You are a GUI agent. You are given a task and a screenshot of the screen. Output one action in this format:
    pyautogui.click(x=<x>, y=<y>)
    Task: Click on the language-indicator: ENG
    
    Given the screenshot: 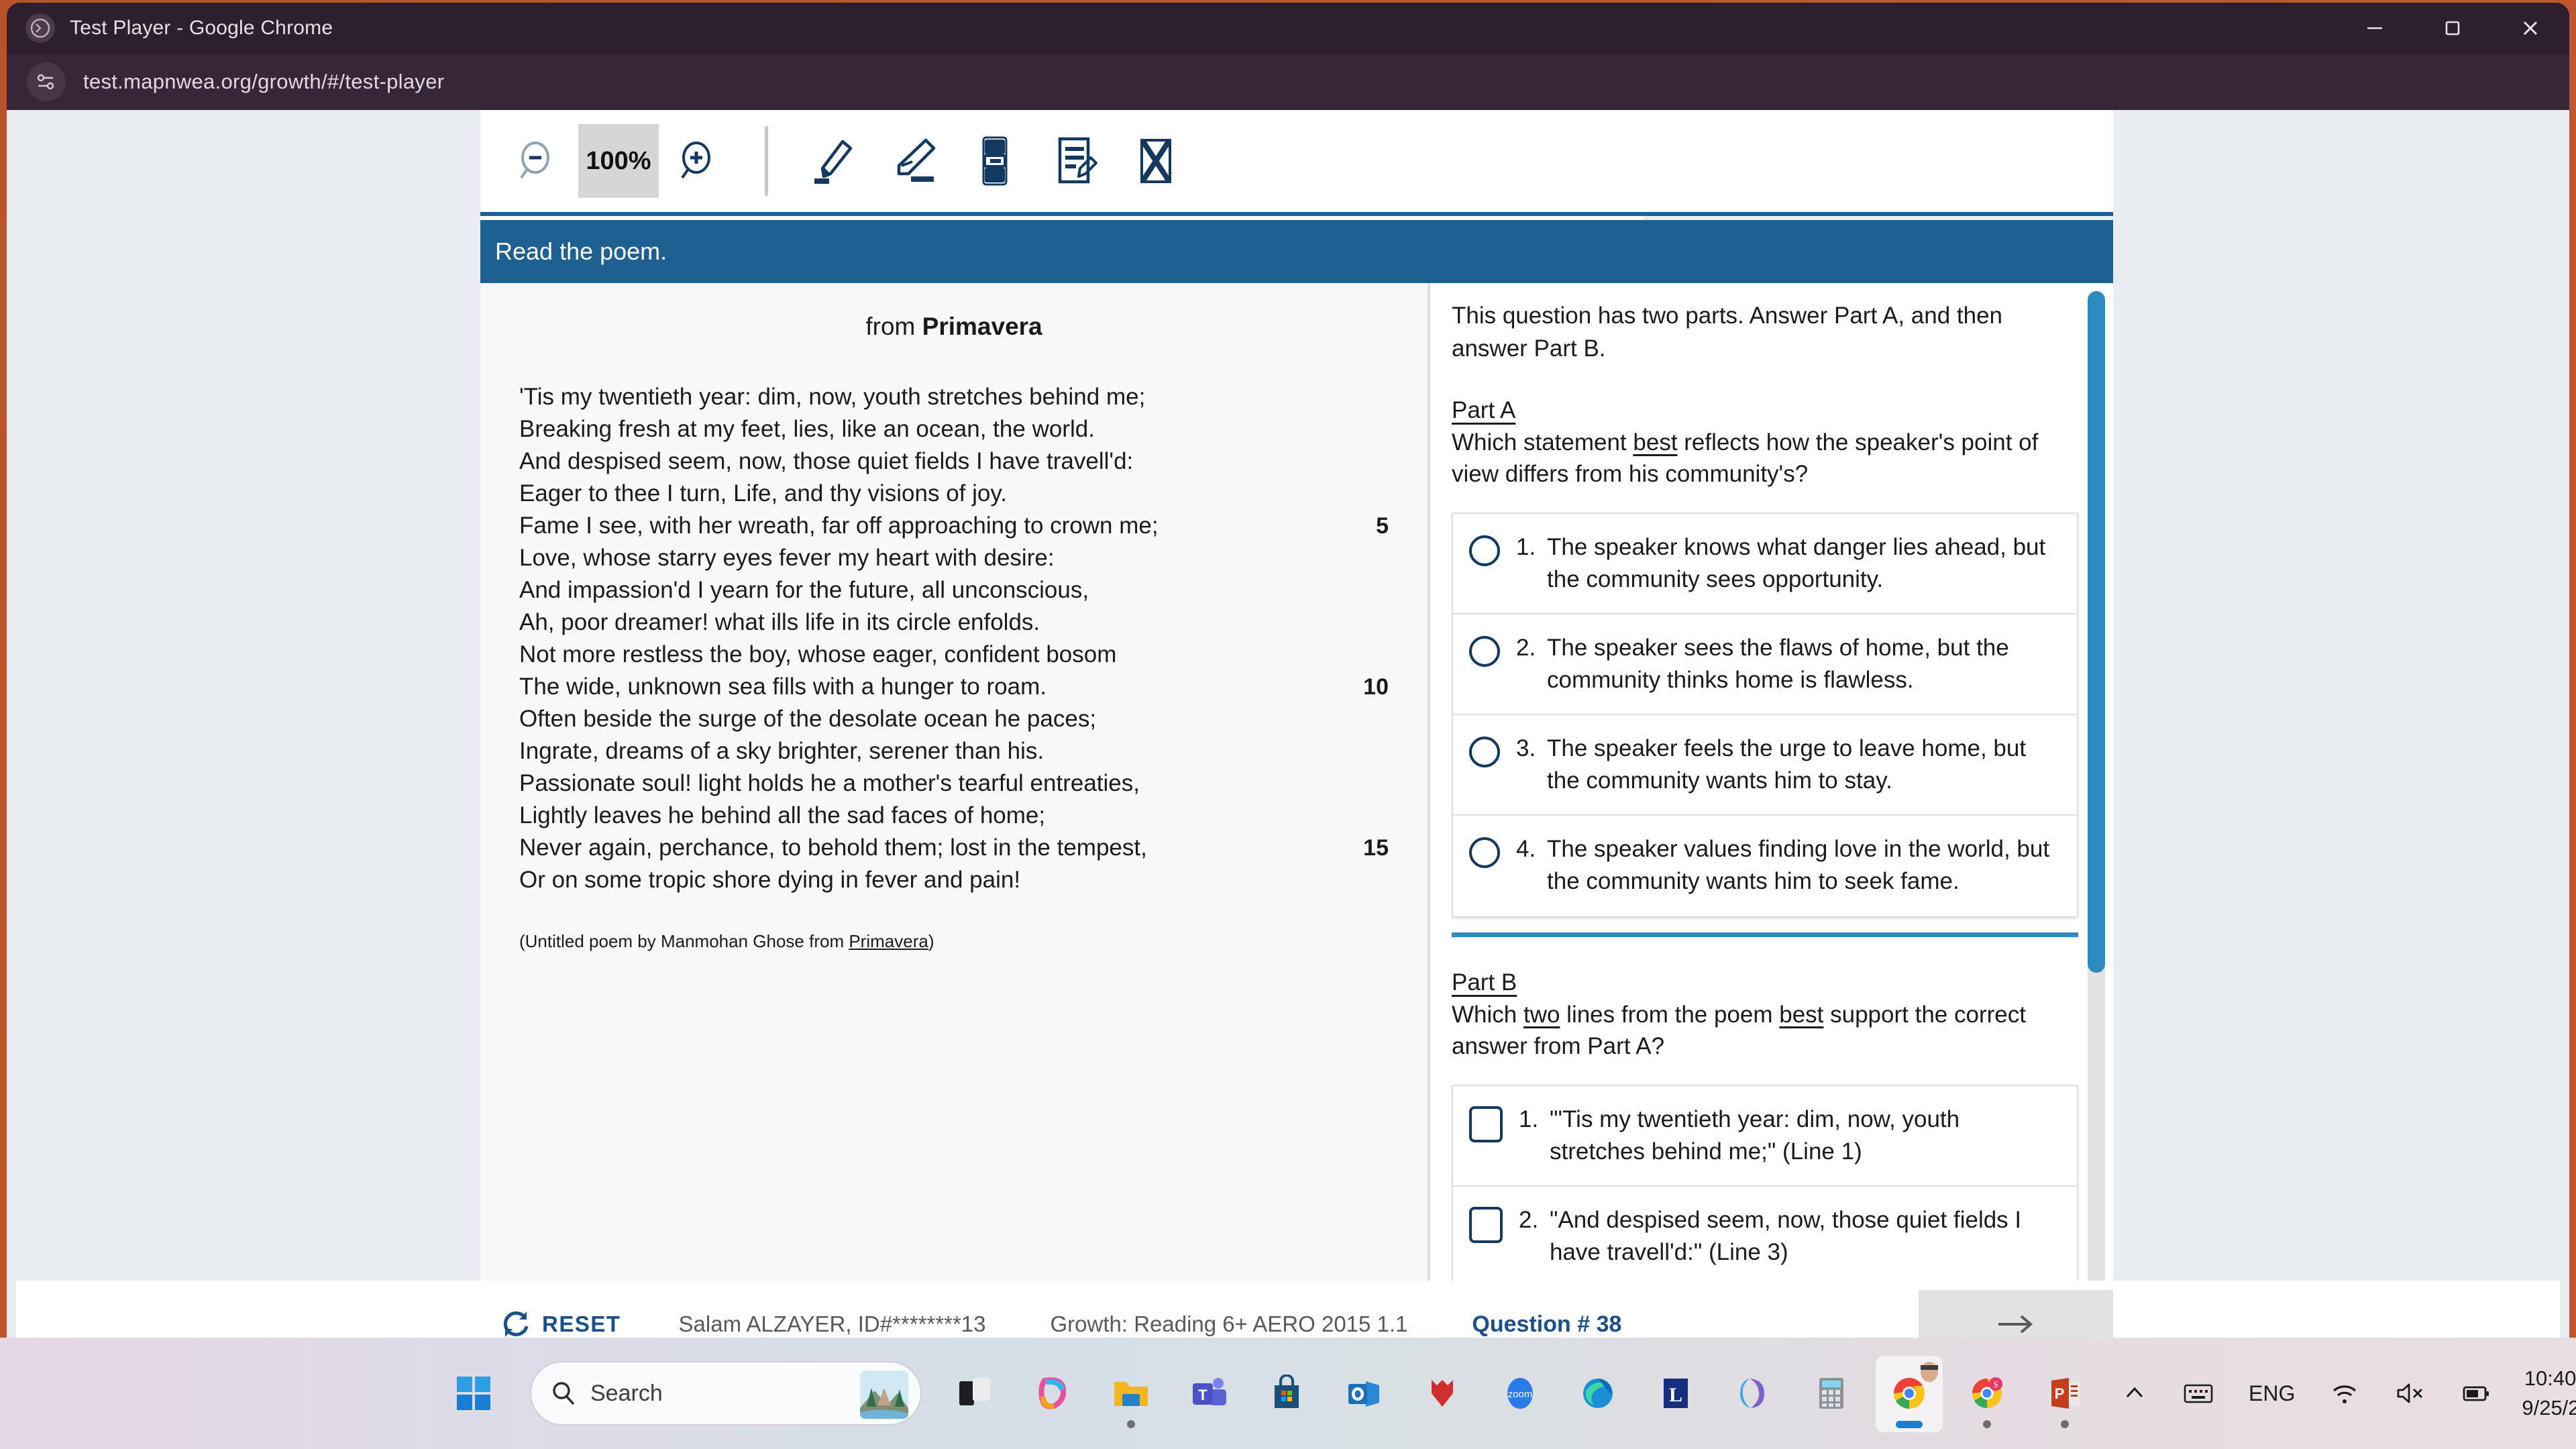 What is the action you would take?
    pyautogui.click(x=2271, y=1393)
    